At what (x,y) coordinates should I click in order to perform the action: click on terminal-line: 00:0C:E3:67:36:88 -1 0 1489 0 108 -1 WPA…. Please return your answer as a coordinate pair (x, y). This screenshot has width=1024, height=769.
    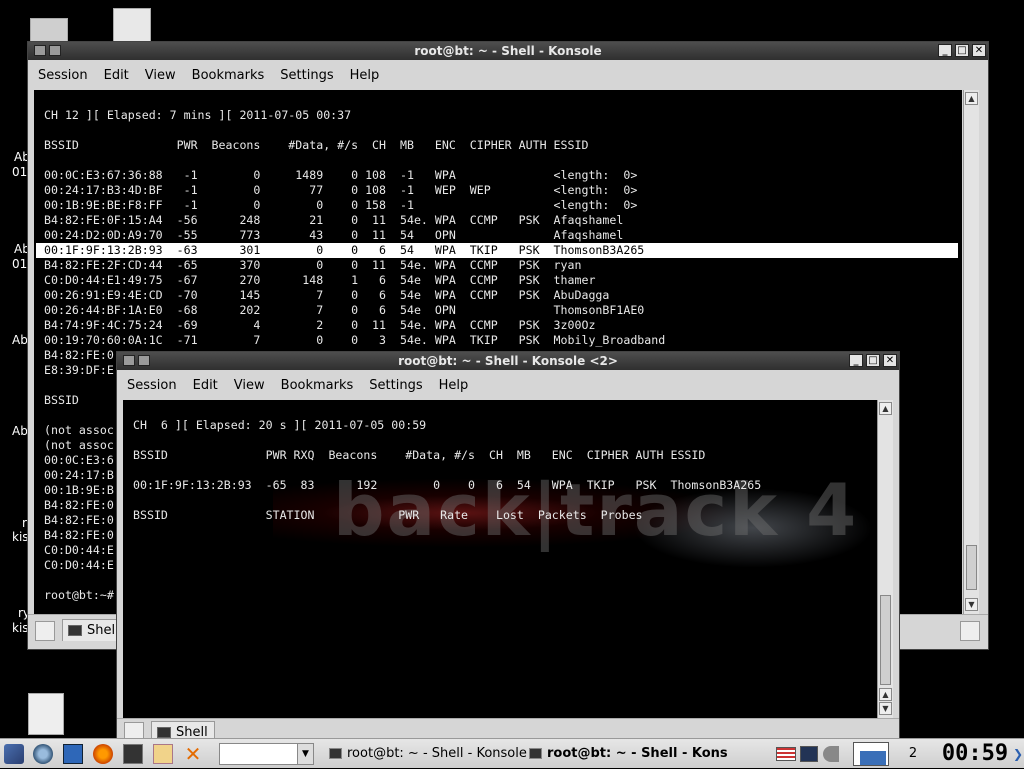
    Looking at the image, I should click on (341, 175).